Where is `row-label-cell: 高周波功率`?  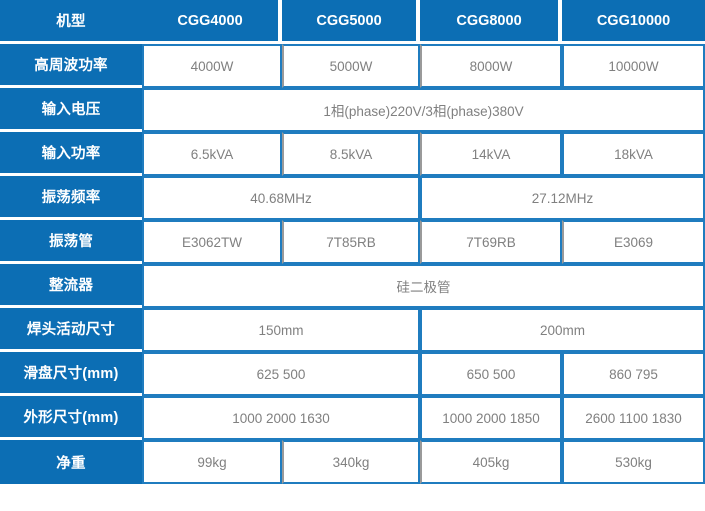
row-label-cell: 高周波功率 is located at coordinates (71, 66).